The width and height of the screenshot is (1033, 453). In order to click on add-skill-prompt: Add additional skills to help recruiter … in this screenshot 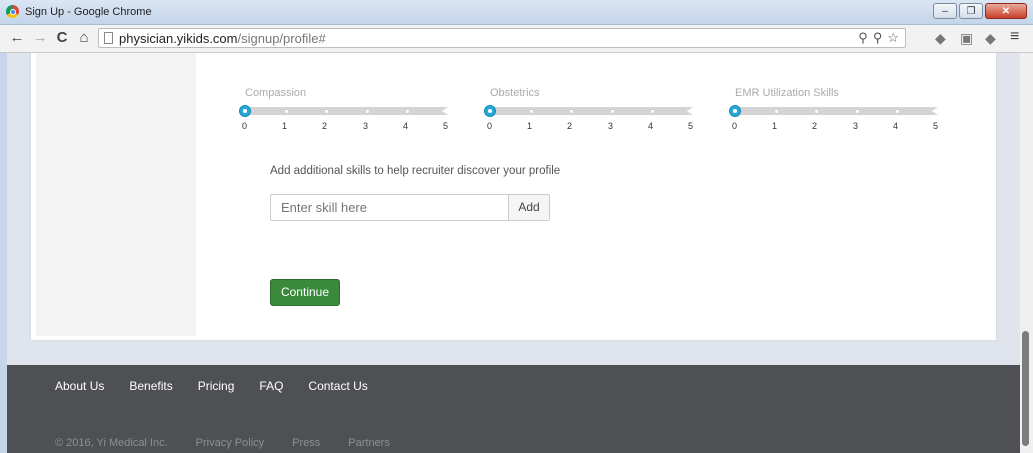, I will do `click(415, 171)`.